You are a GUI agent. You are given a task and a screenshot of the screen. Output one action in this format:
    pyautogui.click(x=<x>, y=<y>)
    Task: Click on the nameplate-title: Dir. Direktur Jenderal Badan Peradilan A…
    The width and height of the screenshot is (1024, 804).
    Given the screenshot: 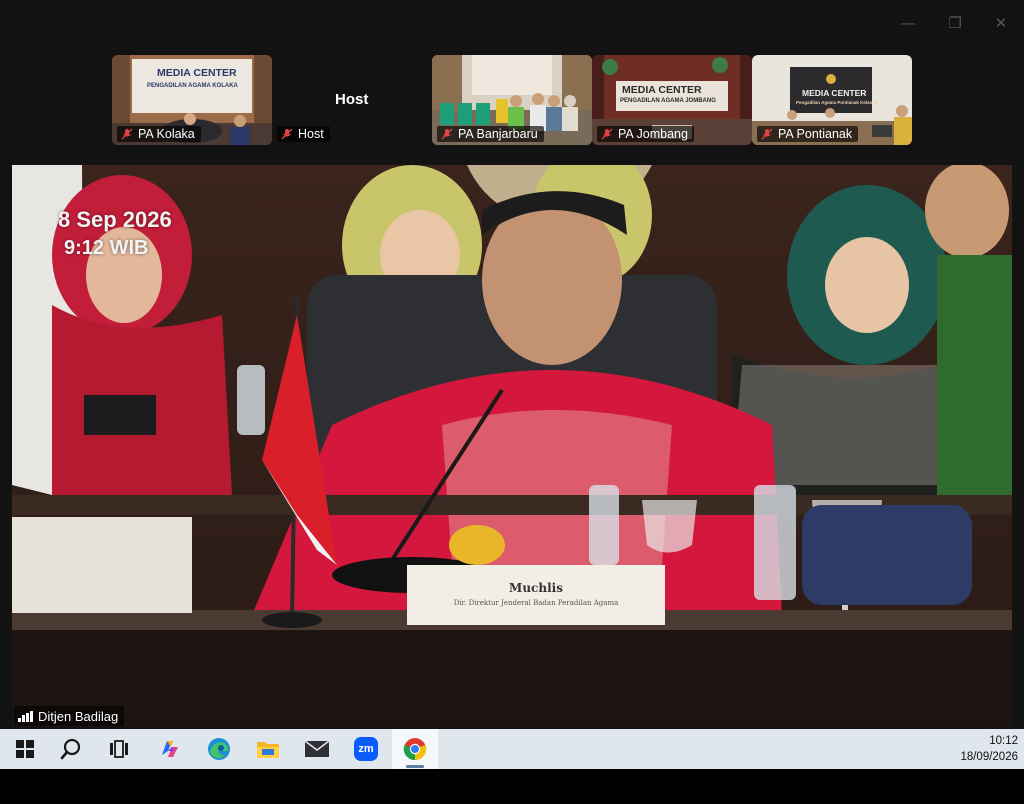 What is the action you would take?
    pyautogui.click(x=536, y=603)
    